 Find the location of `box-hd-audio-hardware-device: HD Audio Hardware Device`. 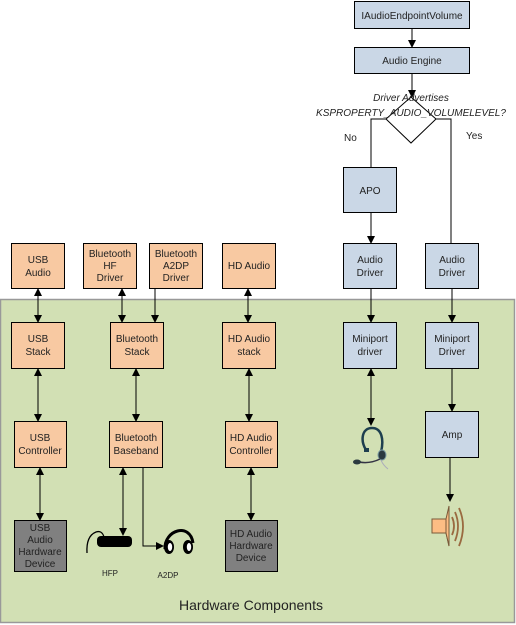

box-hd-audio-hardware-device: HD Audio Hardware Device is located at coordinates (251, 546).